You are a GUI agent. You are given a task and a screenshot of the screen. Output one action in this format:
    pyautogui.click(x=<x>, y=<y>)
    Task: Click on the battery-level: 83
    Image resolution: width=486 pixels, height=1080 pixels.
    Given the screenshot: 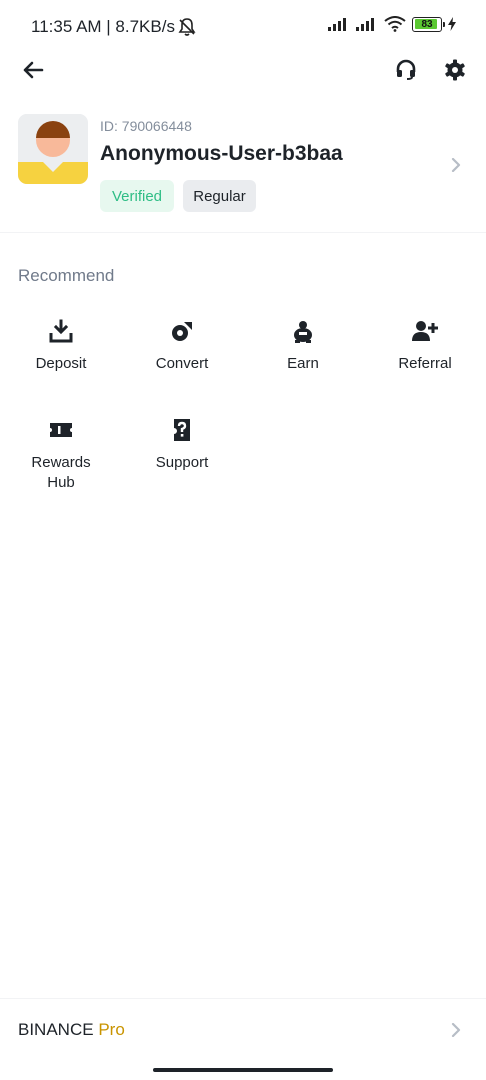 What is the action you would take?
    pyautogui.click(x=427, y=24)
    